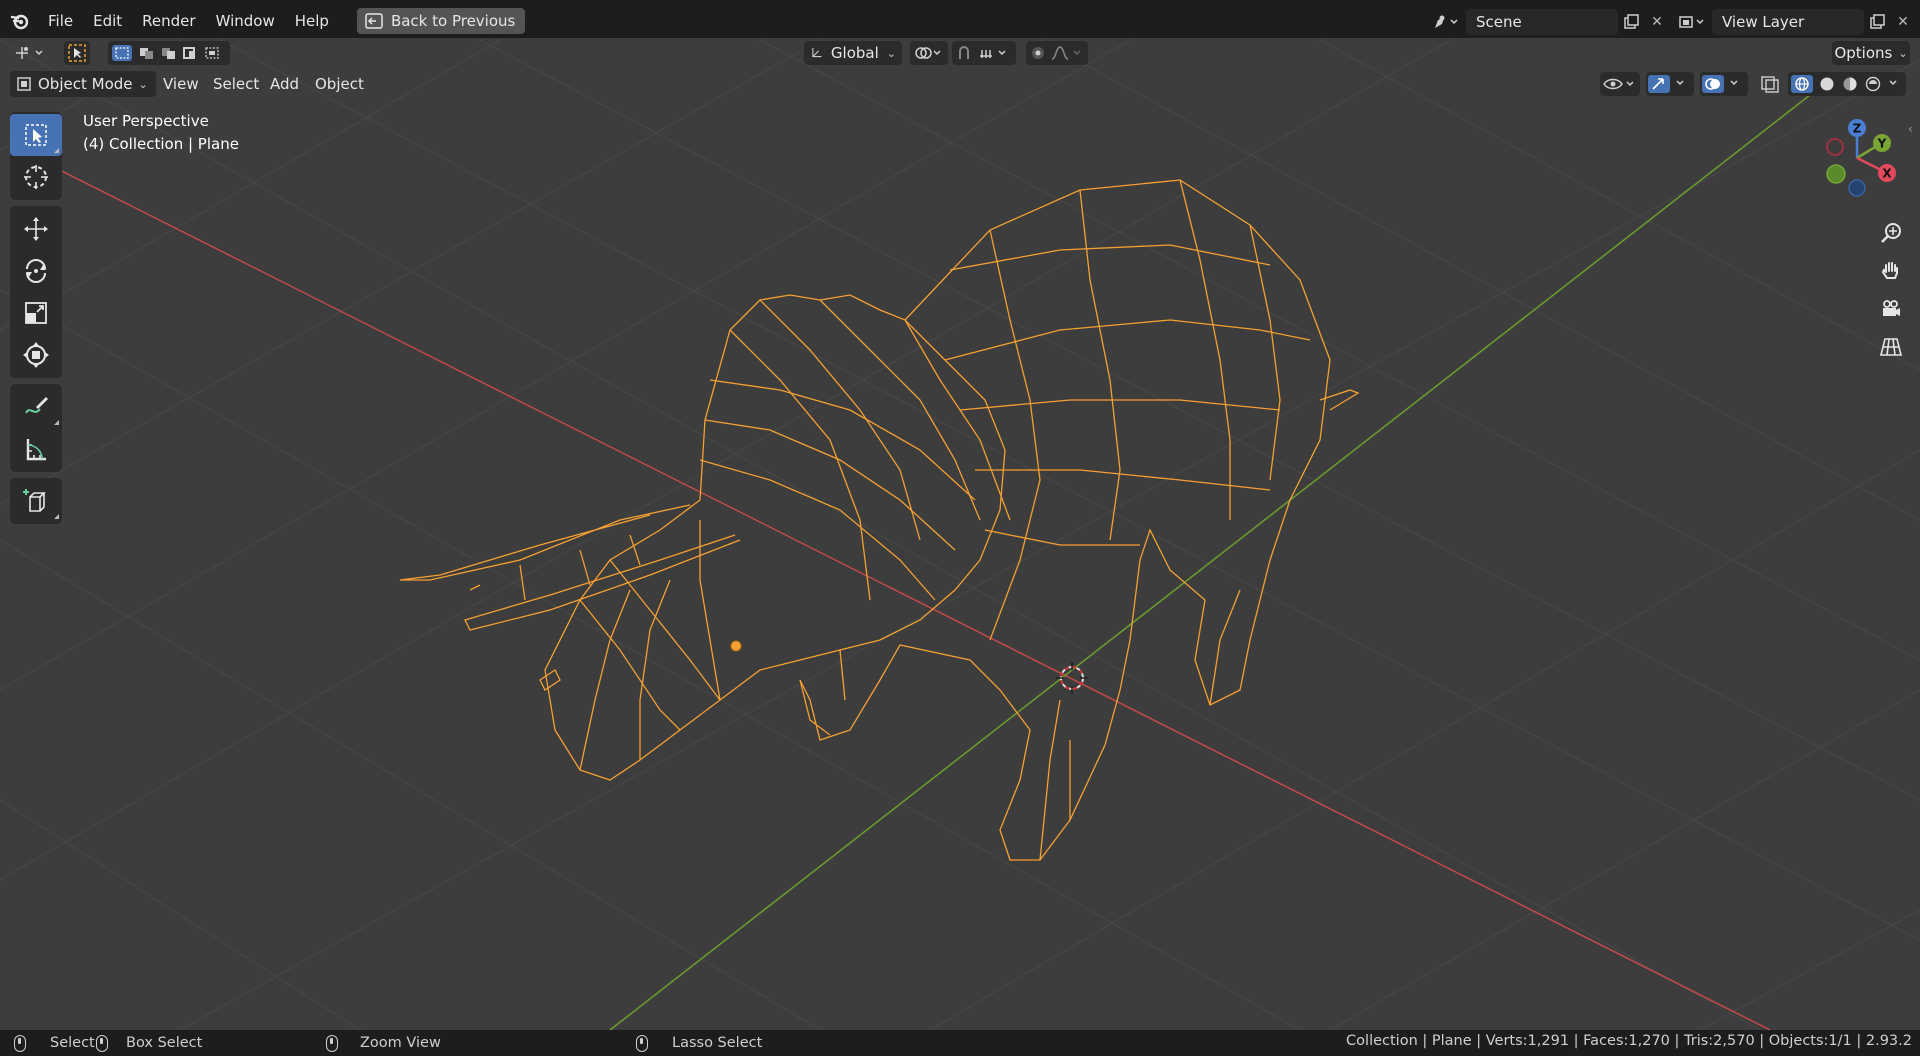 This screenshot has width=1920, height=1056. I want to click on status-select: Select, so click(54, 1043).